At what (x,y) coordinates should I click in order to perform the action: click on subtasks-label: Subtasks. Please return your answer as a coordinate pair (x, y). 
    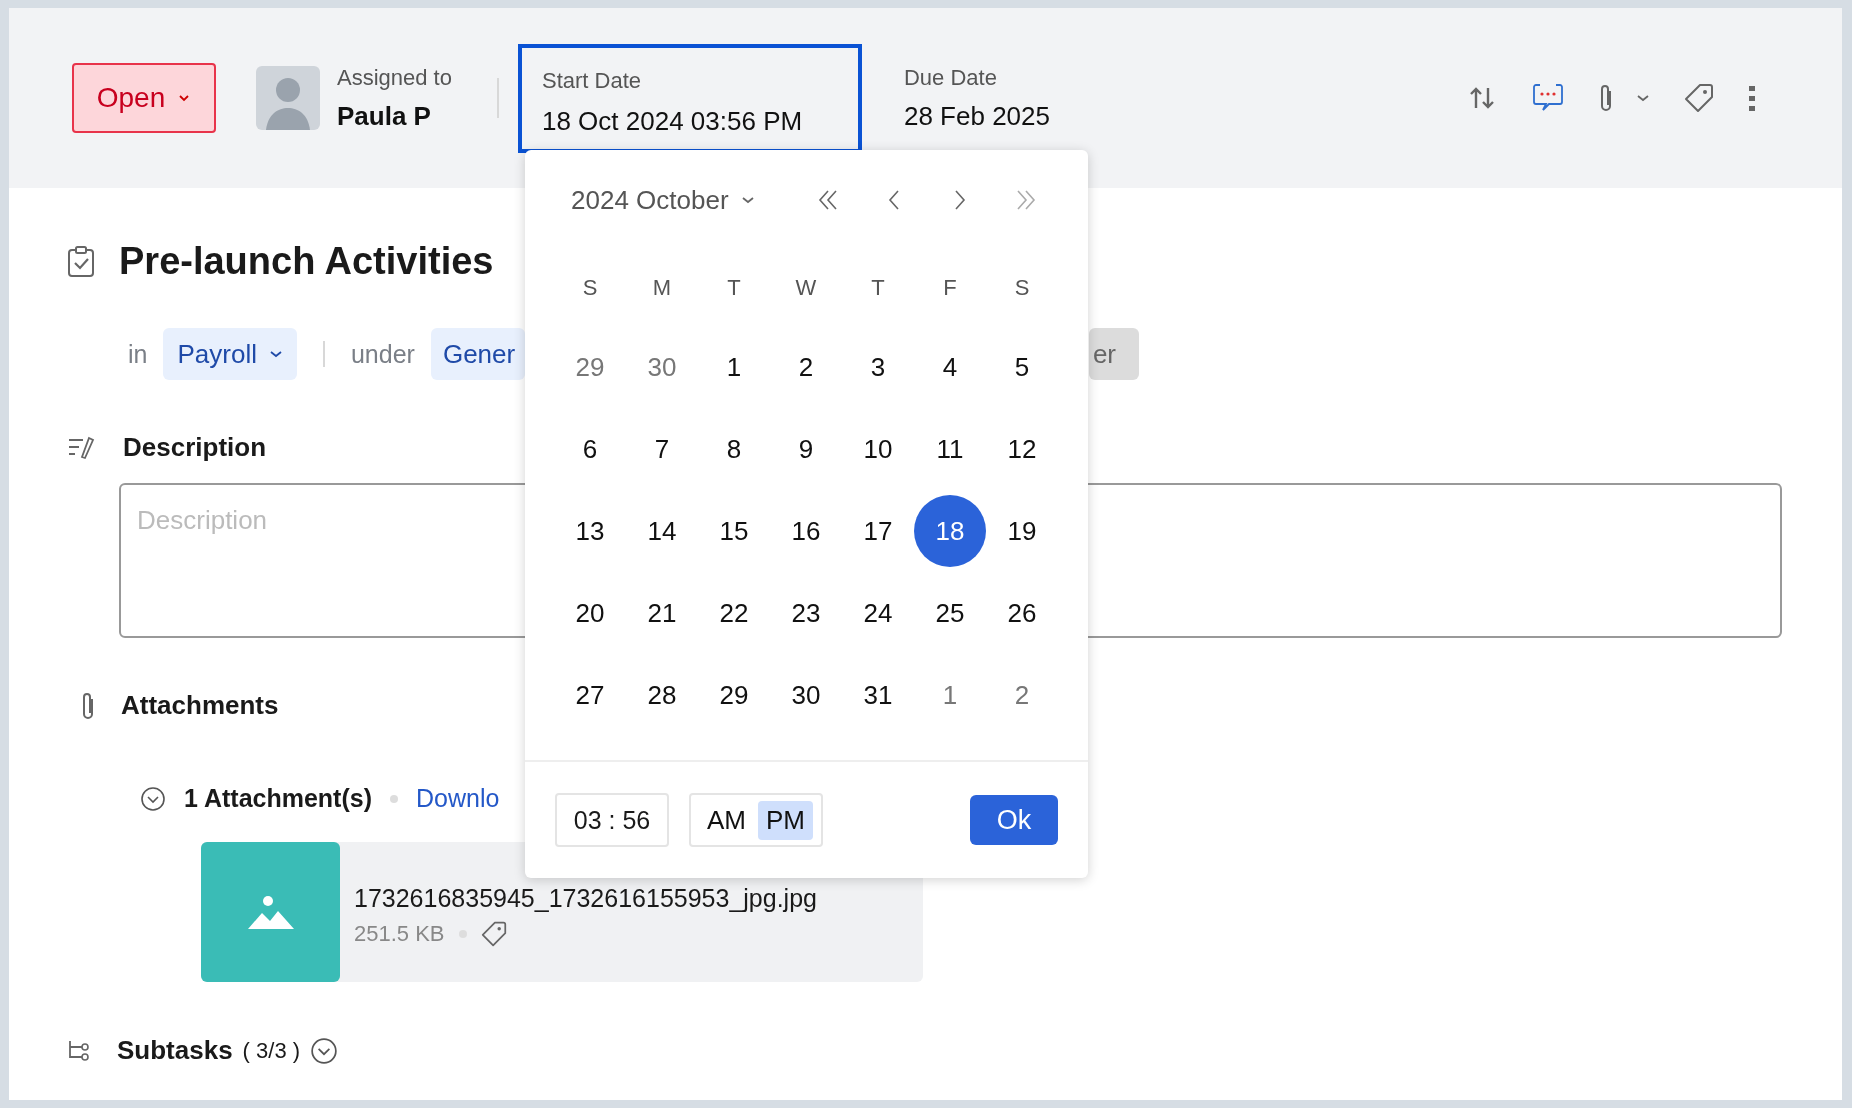
    Looking at the image, I should click on (175, 1050).